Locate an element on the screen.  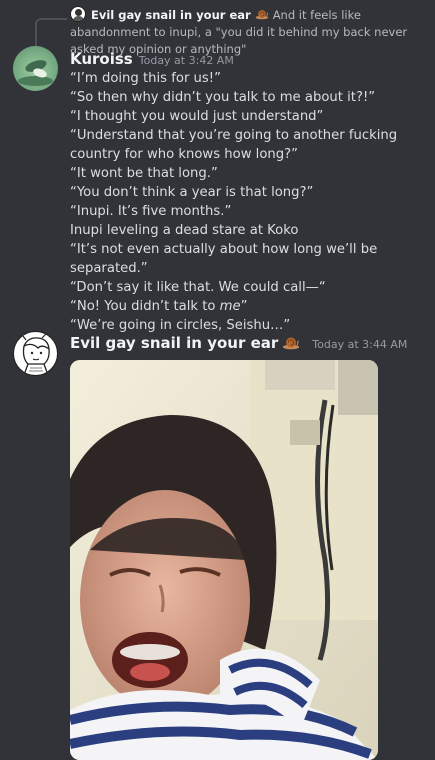
message-author: Evil gay snail in your ear is located at coordinates (174, 343).